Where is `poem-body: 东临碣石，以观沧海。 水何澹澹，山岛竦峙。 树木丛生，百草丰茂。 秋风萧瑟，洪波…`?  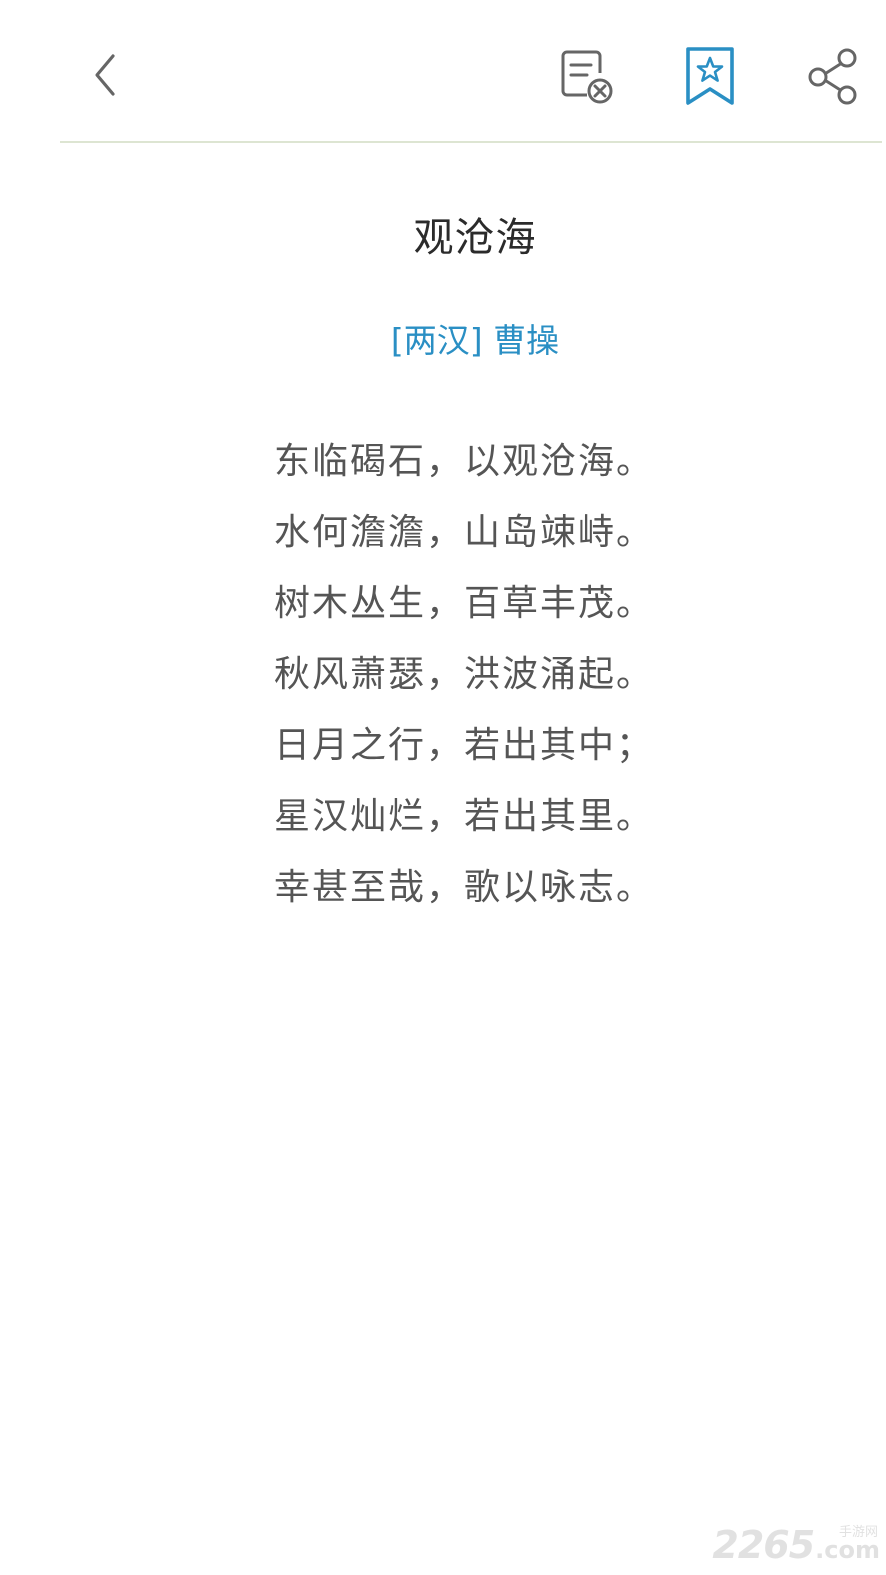
poem-body: 东临碣石，以观沧海。 水何澹澹，山岛竦峙。 树木丛生，百草丰茂。 秋风萧瑟，洪波… is located at coordinates (484, 680).